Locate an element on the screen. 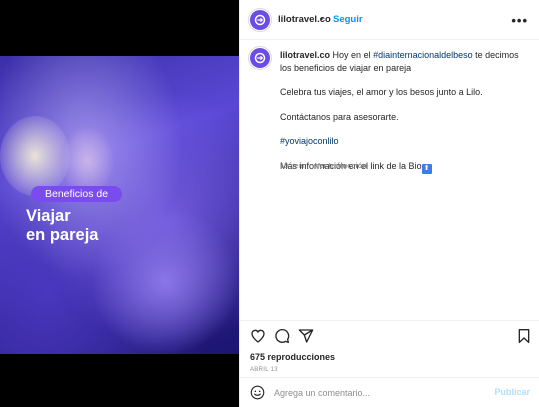  comment-bar: Publicar is located at coordinates (389, 392).